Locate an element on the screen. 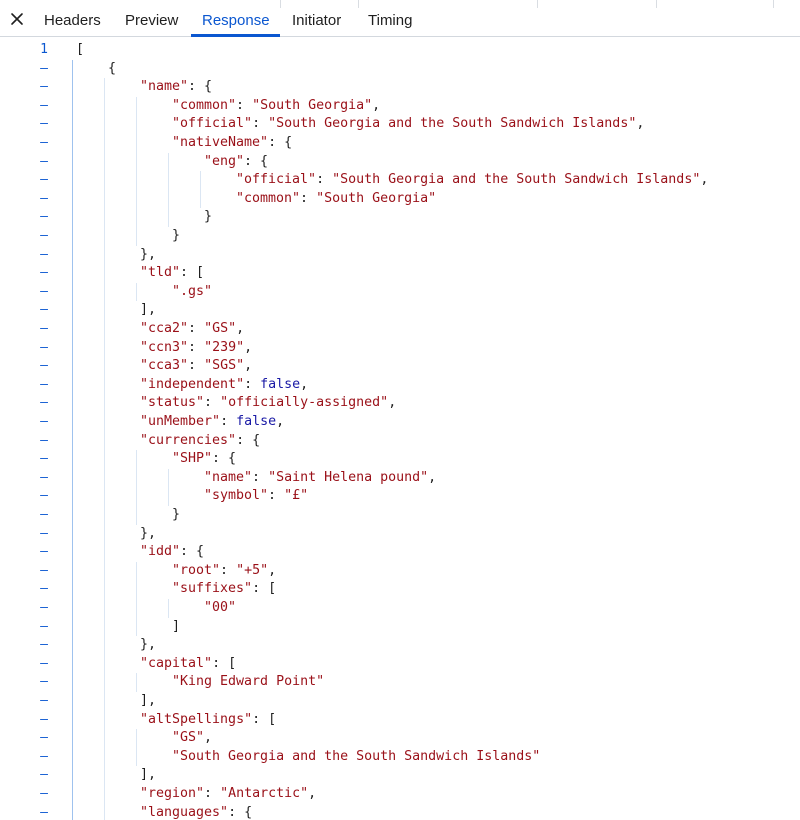 The height and width of the screenshot is (820, 800). code-line: –{ is located at coordinates (400, 69).